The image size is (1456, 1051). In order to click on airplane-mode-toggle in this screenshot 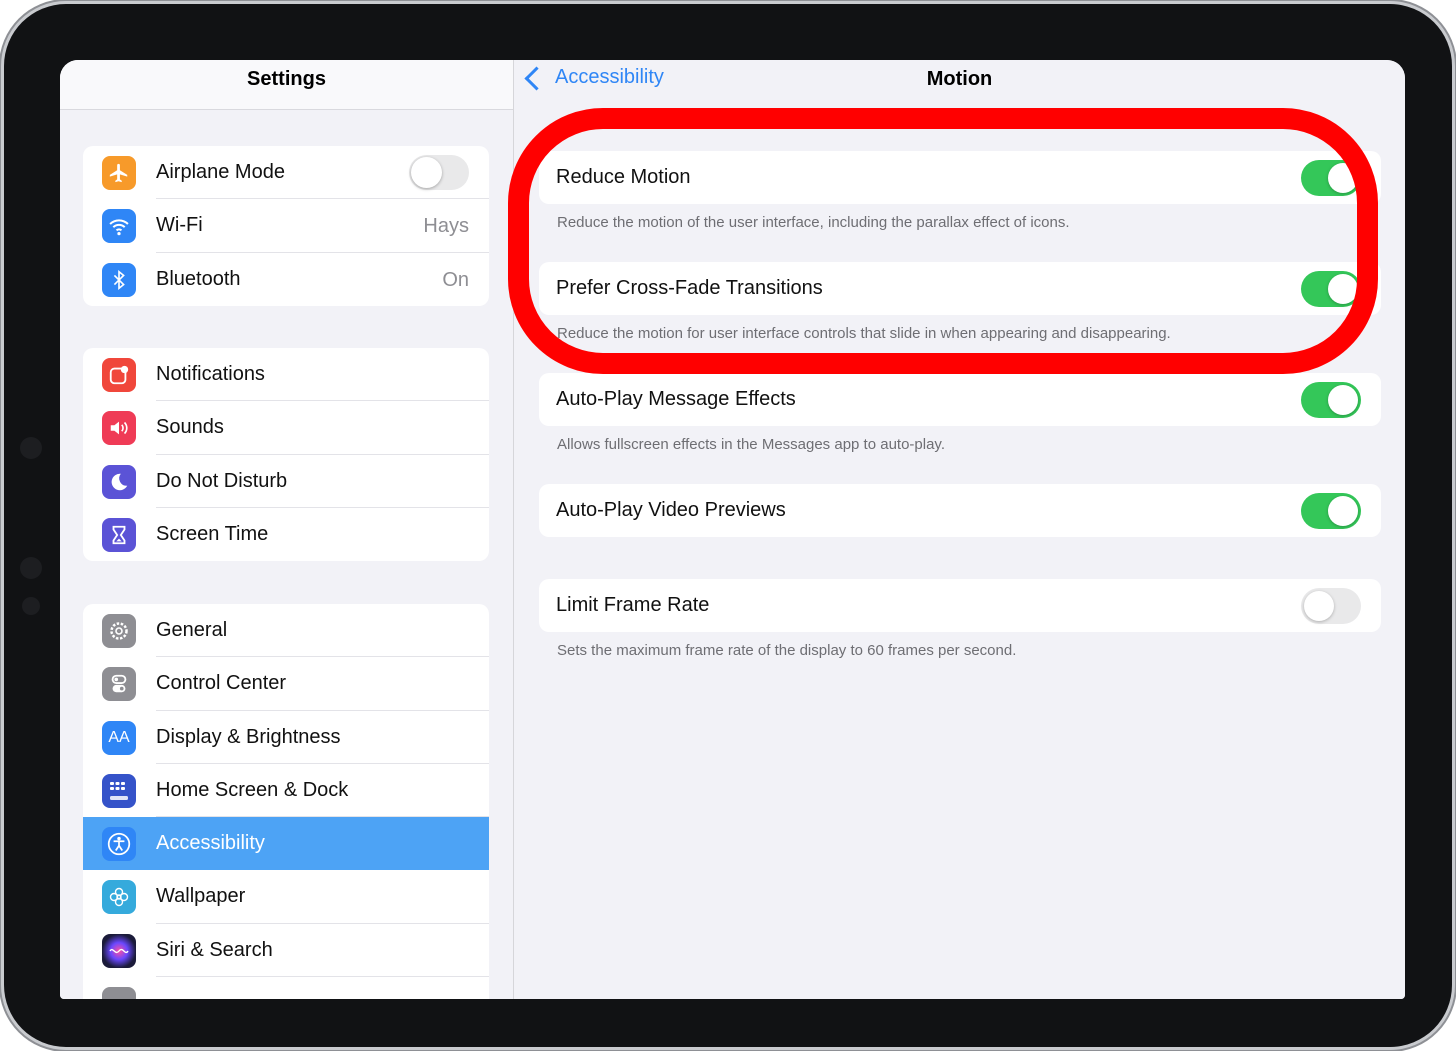, I will do `click(439, 172)`.